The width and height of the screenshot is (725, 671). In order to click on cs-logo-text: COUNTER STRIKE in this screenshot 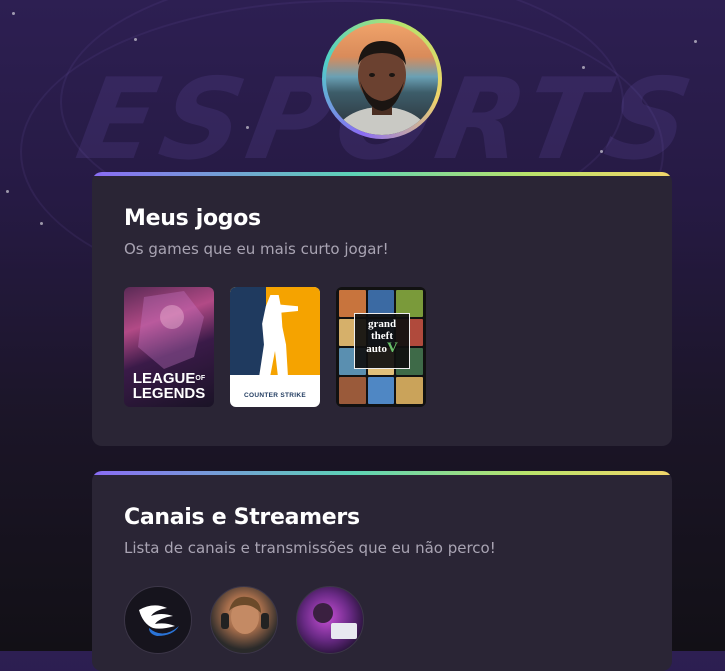, I will do `click(275, 395)`.